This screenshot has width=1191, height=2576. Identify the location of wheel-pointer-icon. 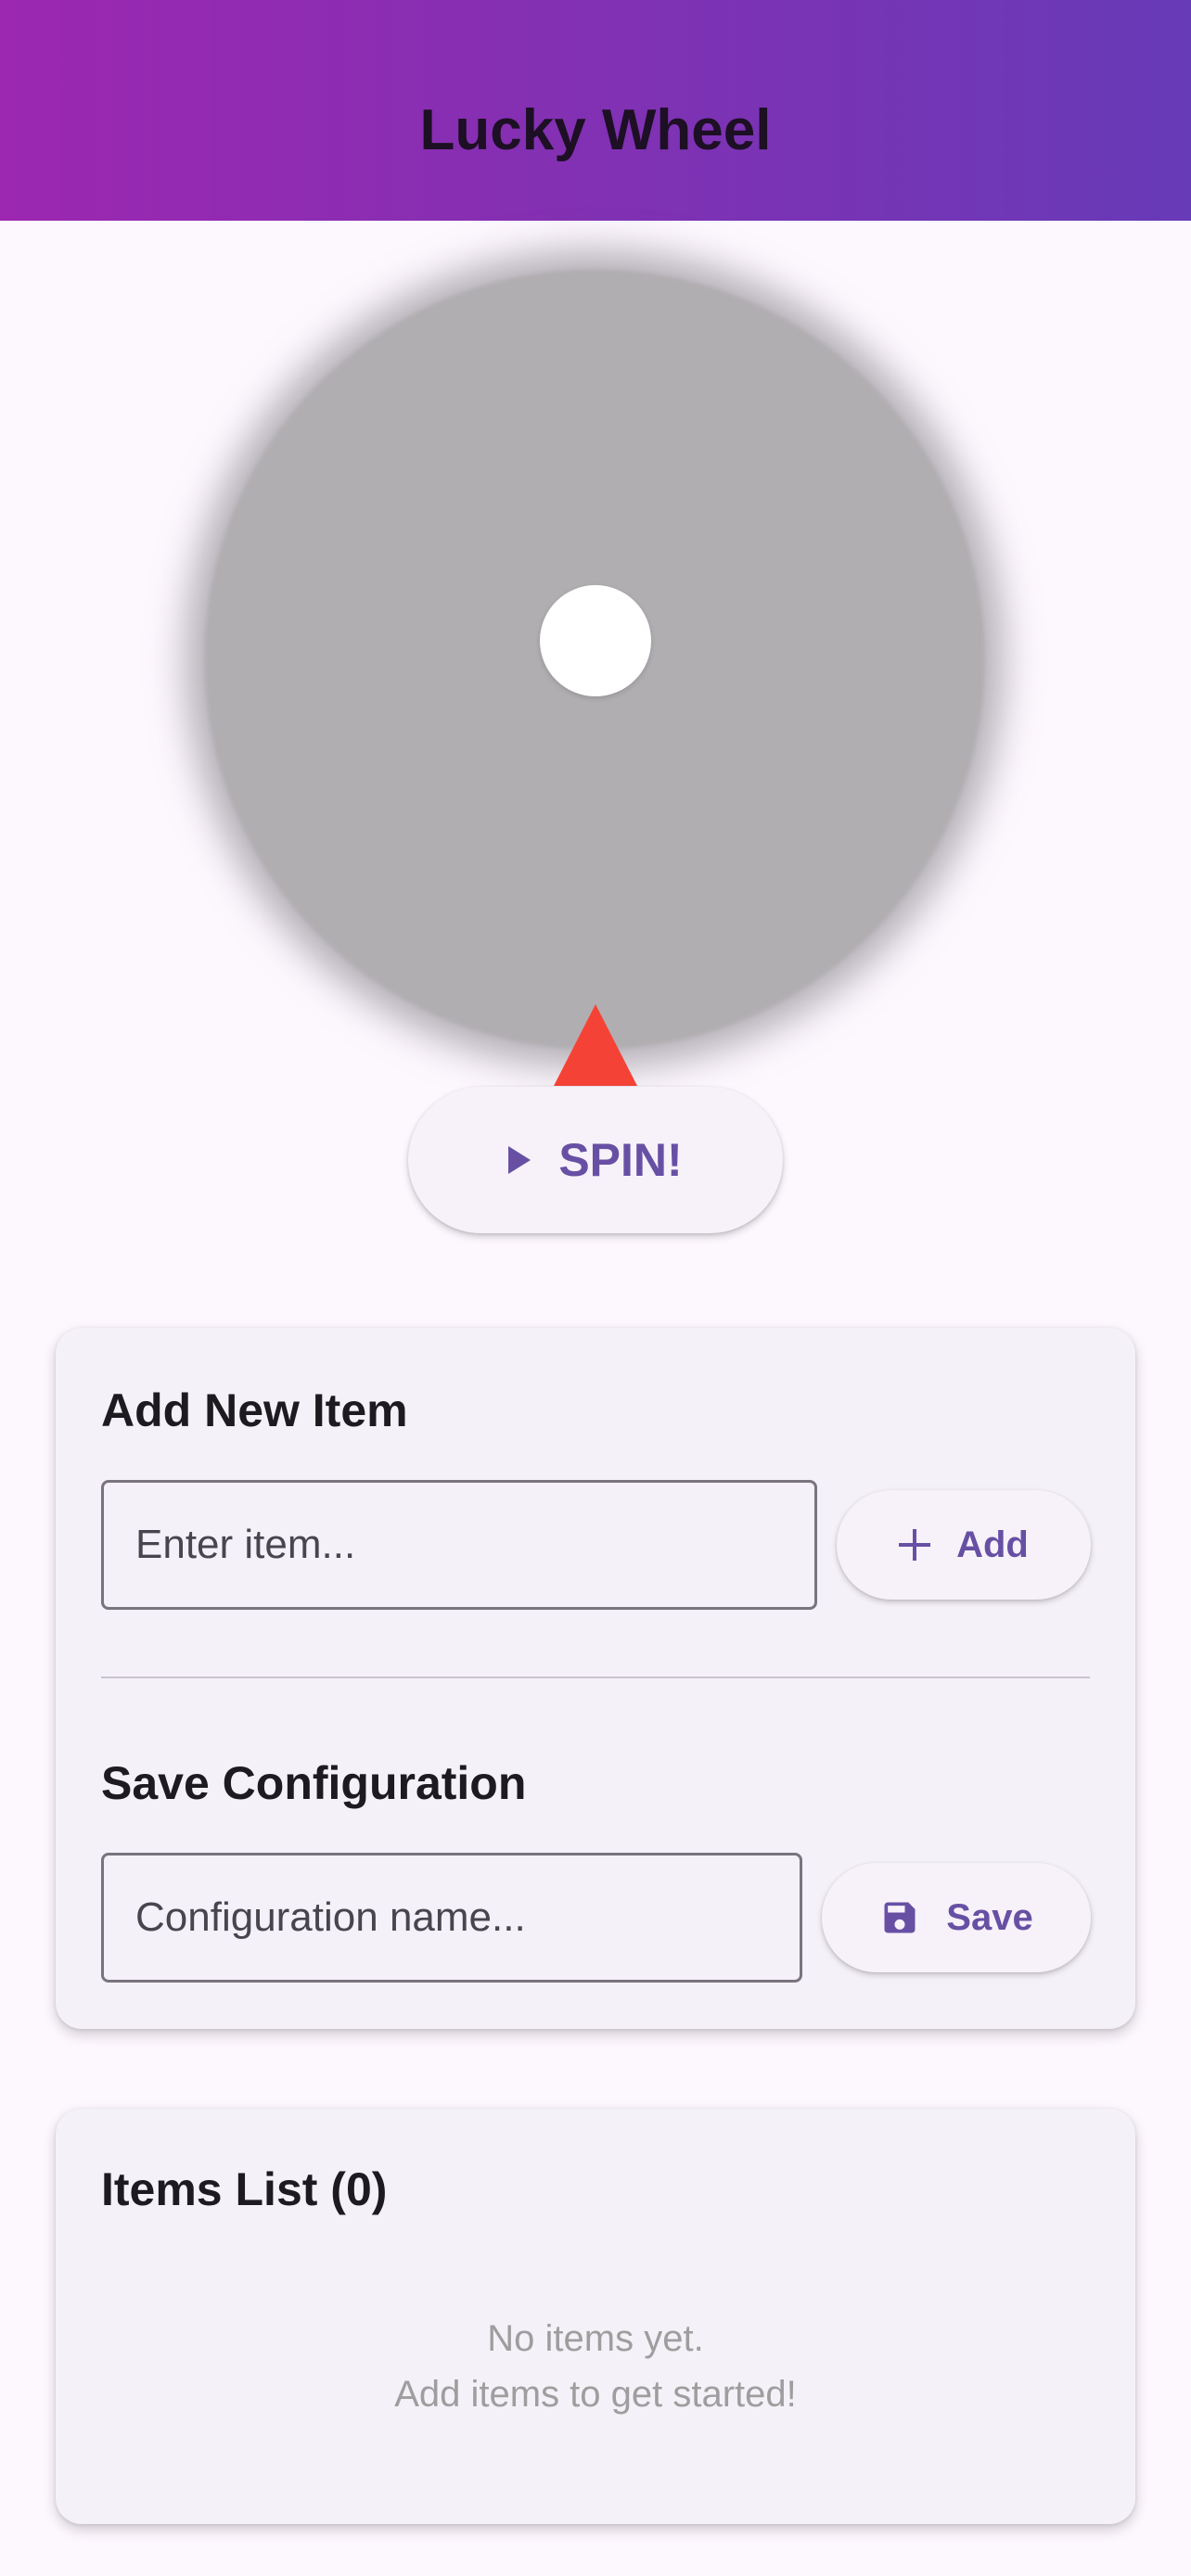
(595, 1045).